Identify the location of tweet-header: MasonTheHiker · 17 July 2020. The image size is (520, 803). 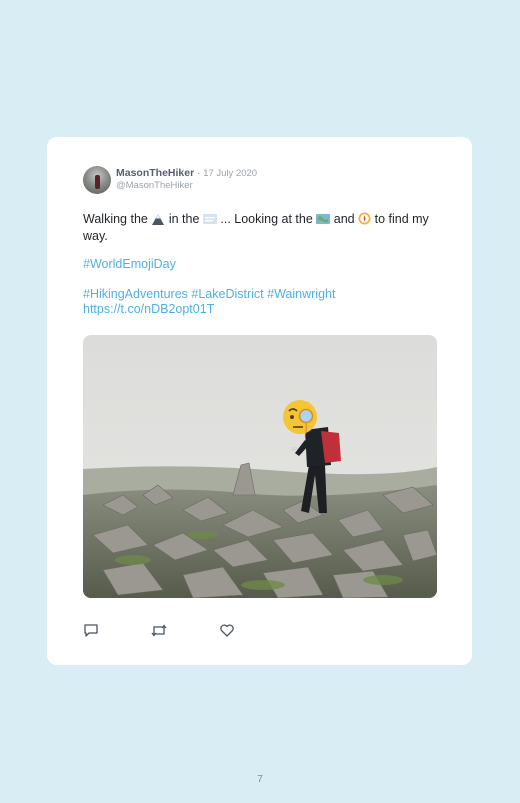
(186, 173).